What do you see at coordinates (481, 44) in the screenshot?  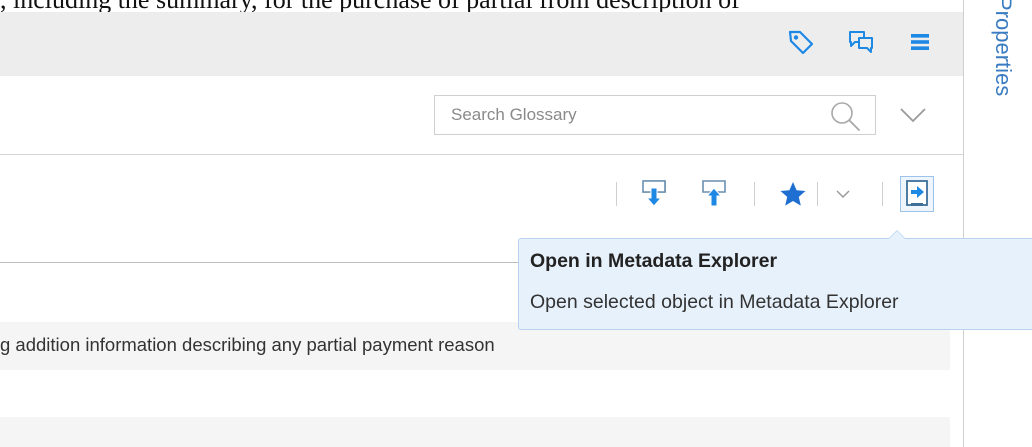 I see `header-bar` at bounding box center [481, 44].